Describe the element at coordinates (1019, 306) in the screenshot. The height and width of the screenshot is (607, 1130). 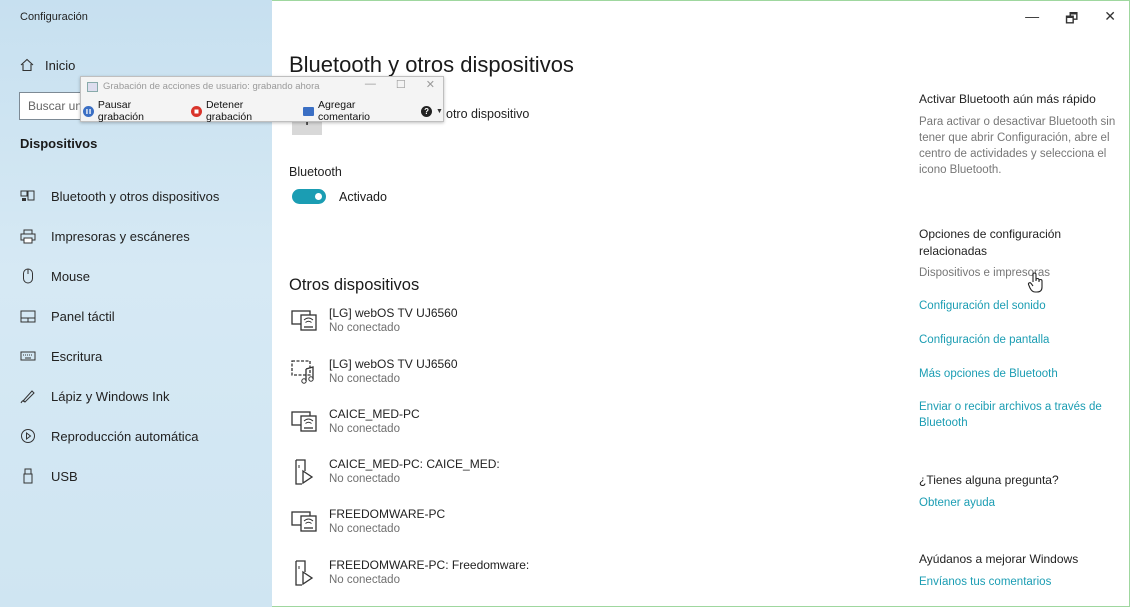
I see `sound-settings-link: Configuración del sonido` at that location.